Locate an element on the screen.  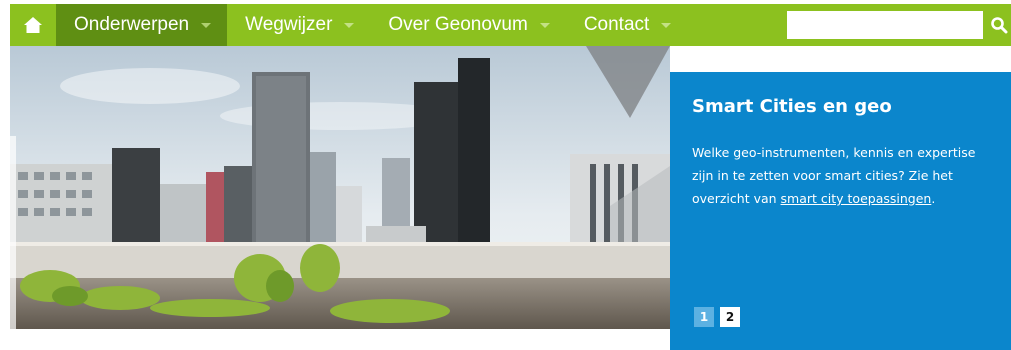
slide-pager: 1 2 is located at coordinates (717, 317).